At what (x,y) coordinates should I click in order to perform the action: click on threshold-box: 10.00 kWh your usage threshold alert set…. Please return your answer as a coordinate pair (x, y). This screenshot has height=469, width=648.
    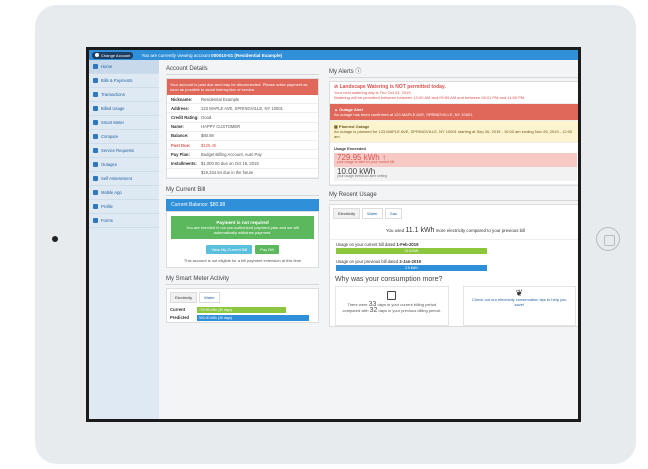
    Looking at the image, I should click on (455, 174).